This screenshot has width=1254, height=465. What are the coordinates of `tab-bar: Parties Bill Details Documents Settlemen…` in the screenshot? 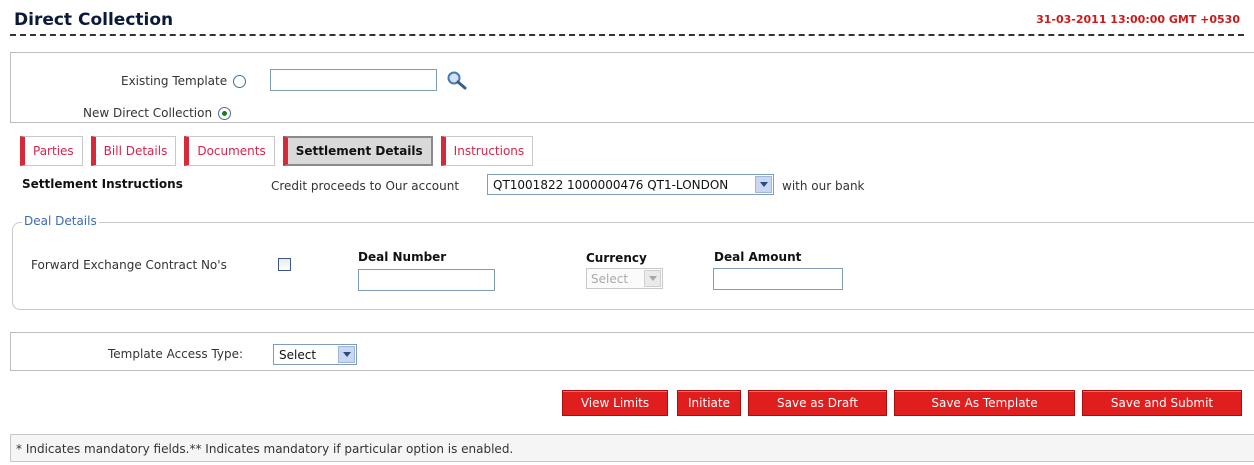 It's located at (280, 151).